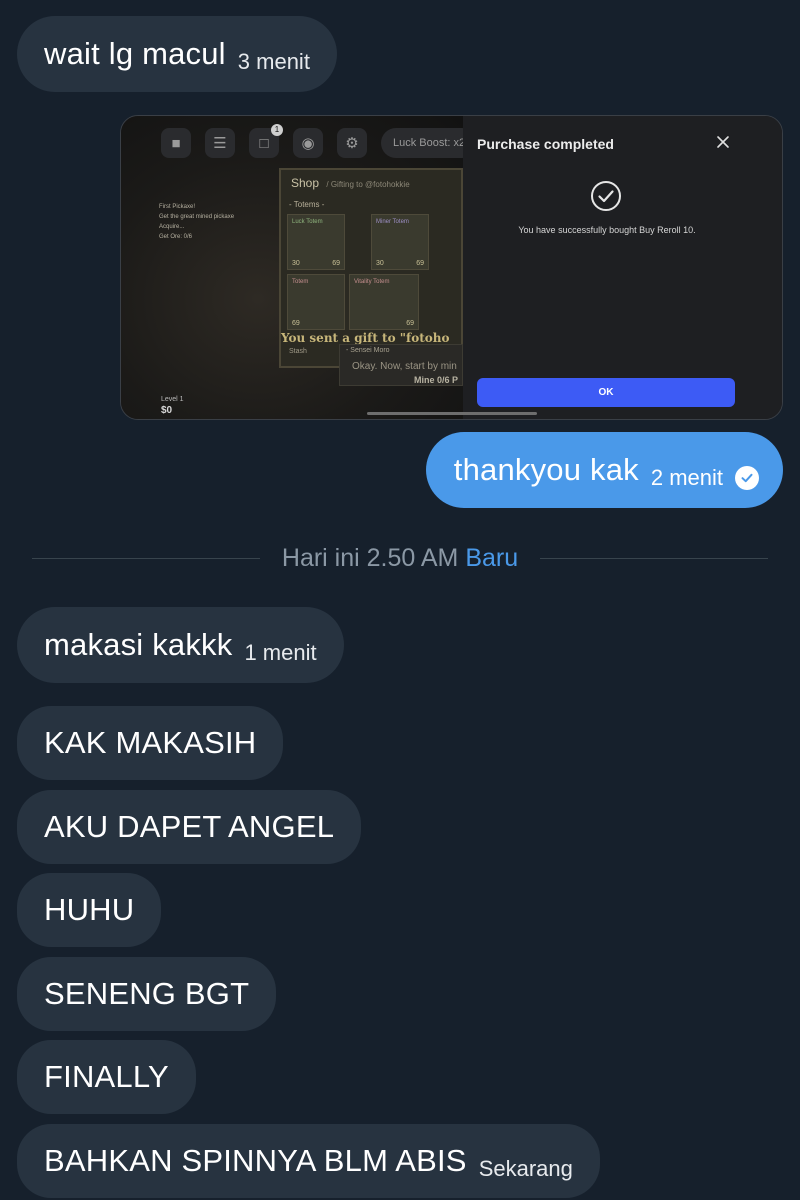  What do you see at coordinates (546, 469) in the screenshot?
I see `message-text: thankyou kak` at bounding box center [546, 469].